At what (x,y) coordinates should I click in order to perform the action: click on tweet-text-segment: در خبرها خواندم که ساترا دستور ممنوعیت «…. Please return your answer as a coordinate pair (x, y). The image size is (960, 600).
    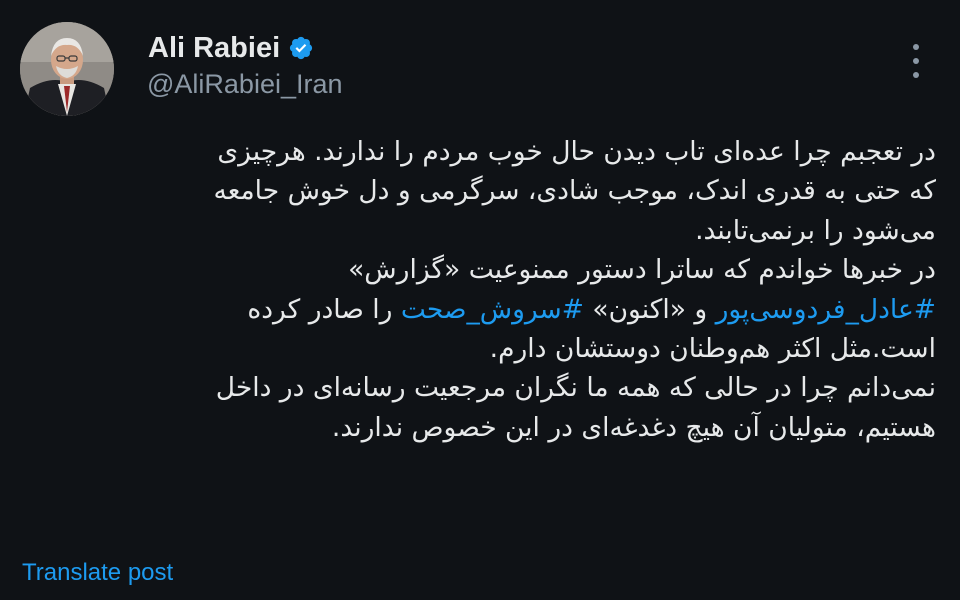
    Looking at the image, I should click on (642, 270).